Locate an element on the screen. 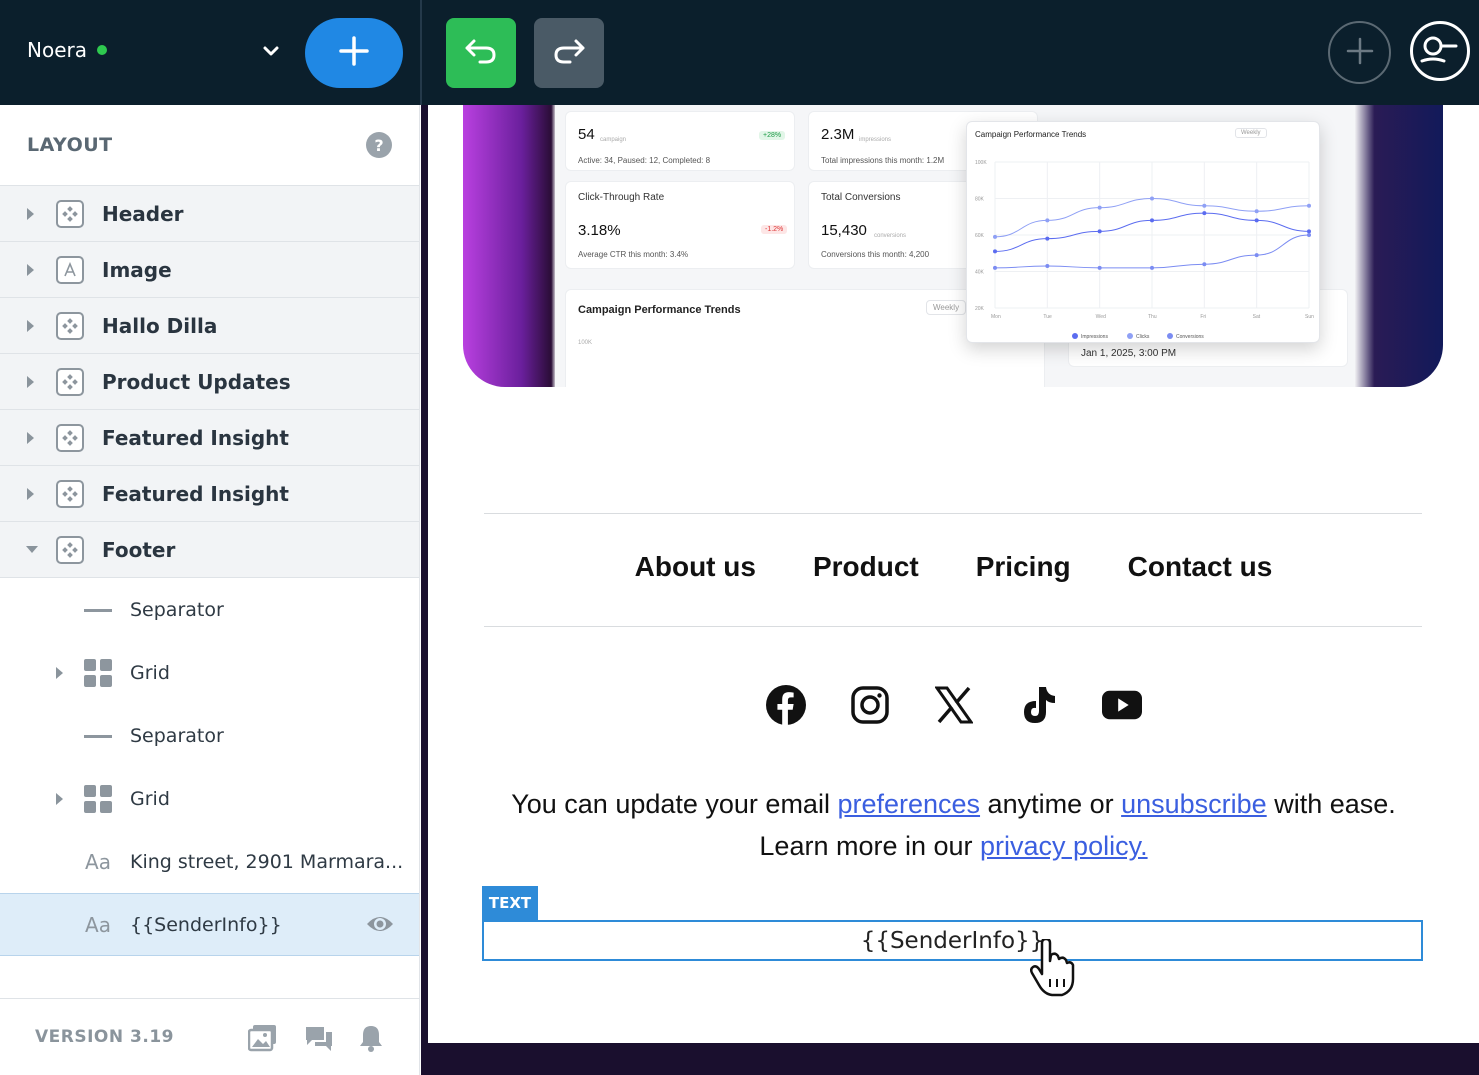  redo-icon is located at coordinates (569, 53).